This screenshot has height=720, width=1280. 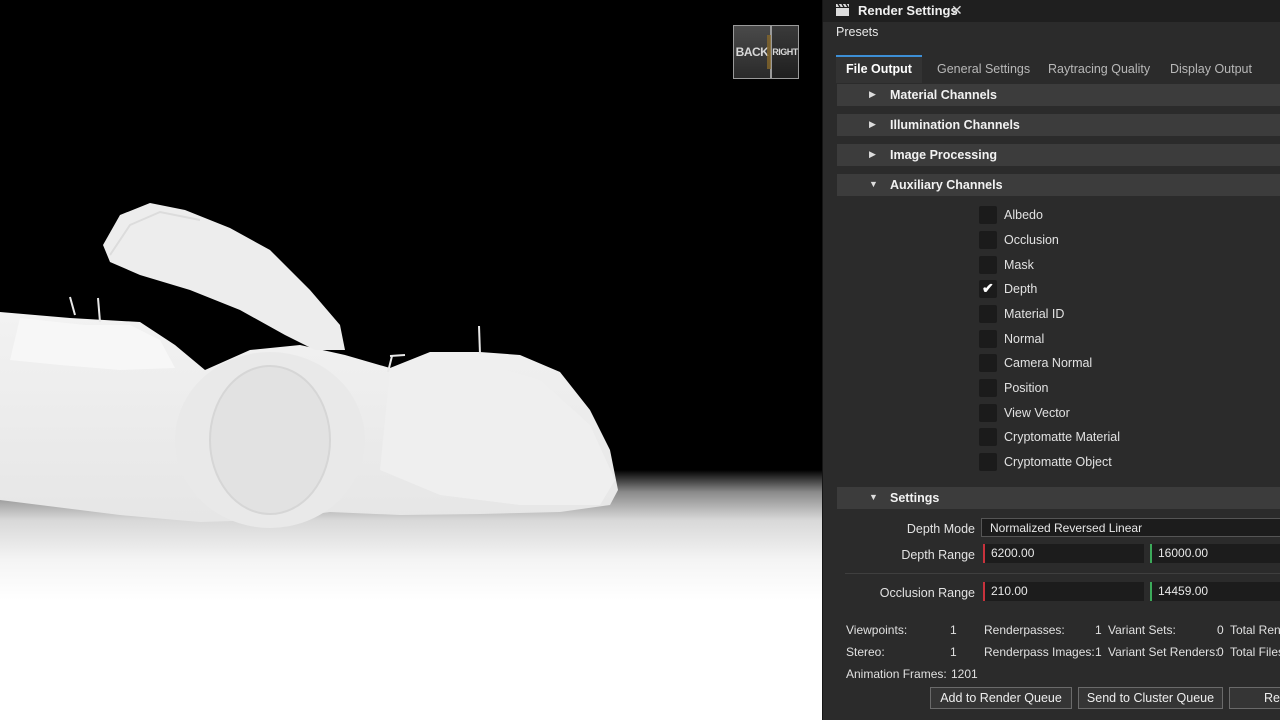 I want to click on channel-label: Position, so click(x=1026, y=388).